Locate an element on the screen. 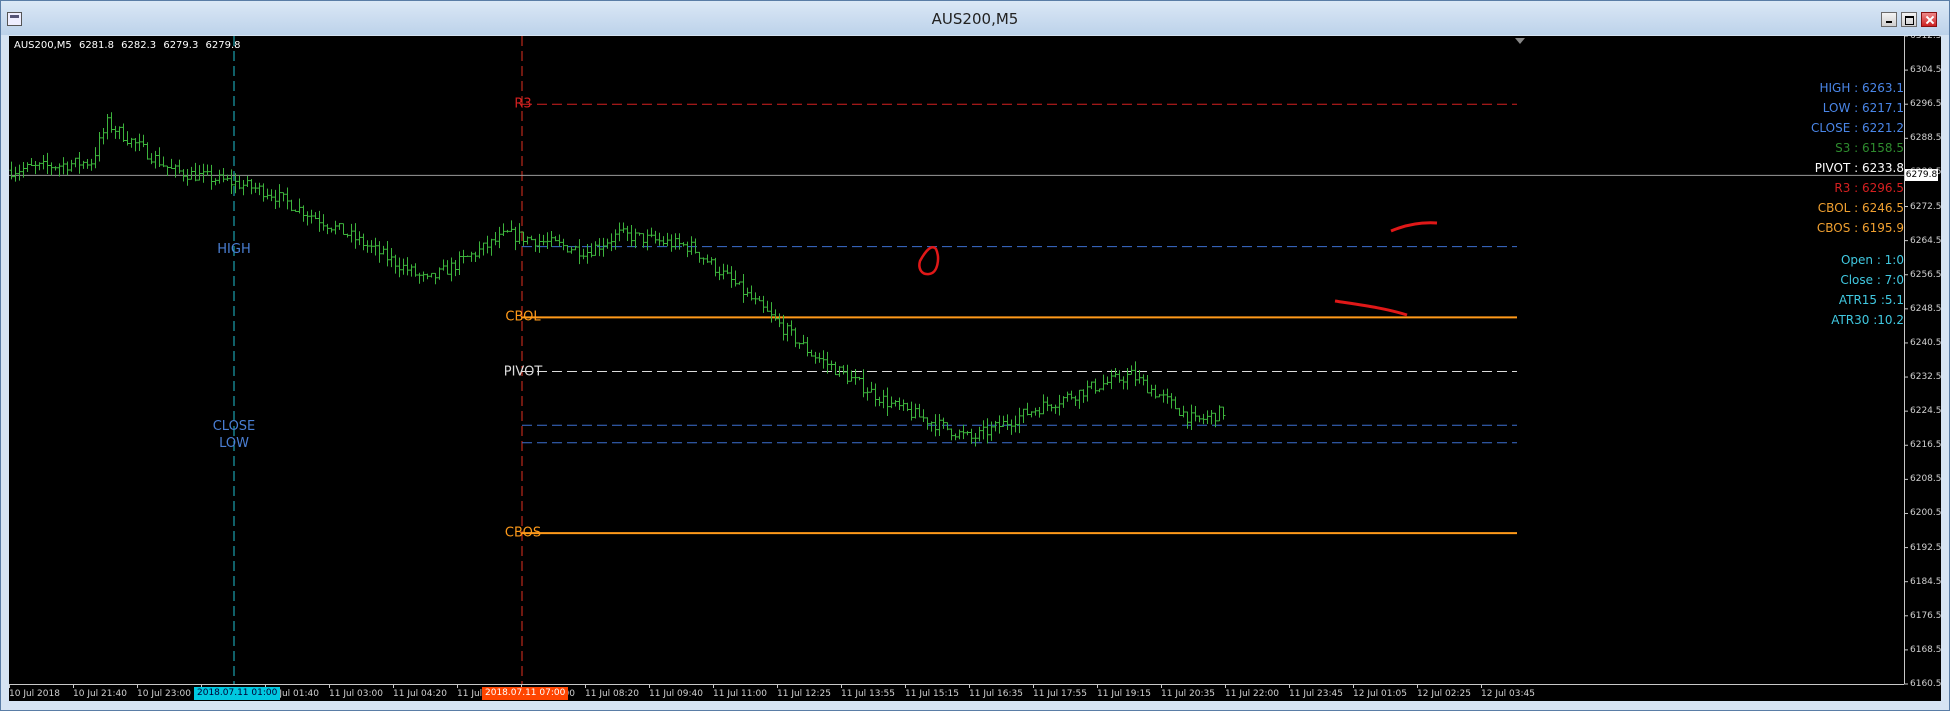  price-tick-label: 6224.5 is located at coordinates (1925, 411).